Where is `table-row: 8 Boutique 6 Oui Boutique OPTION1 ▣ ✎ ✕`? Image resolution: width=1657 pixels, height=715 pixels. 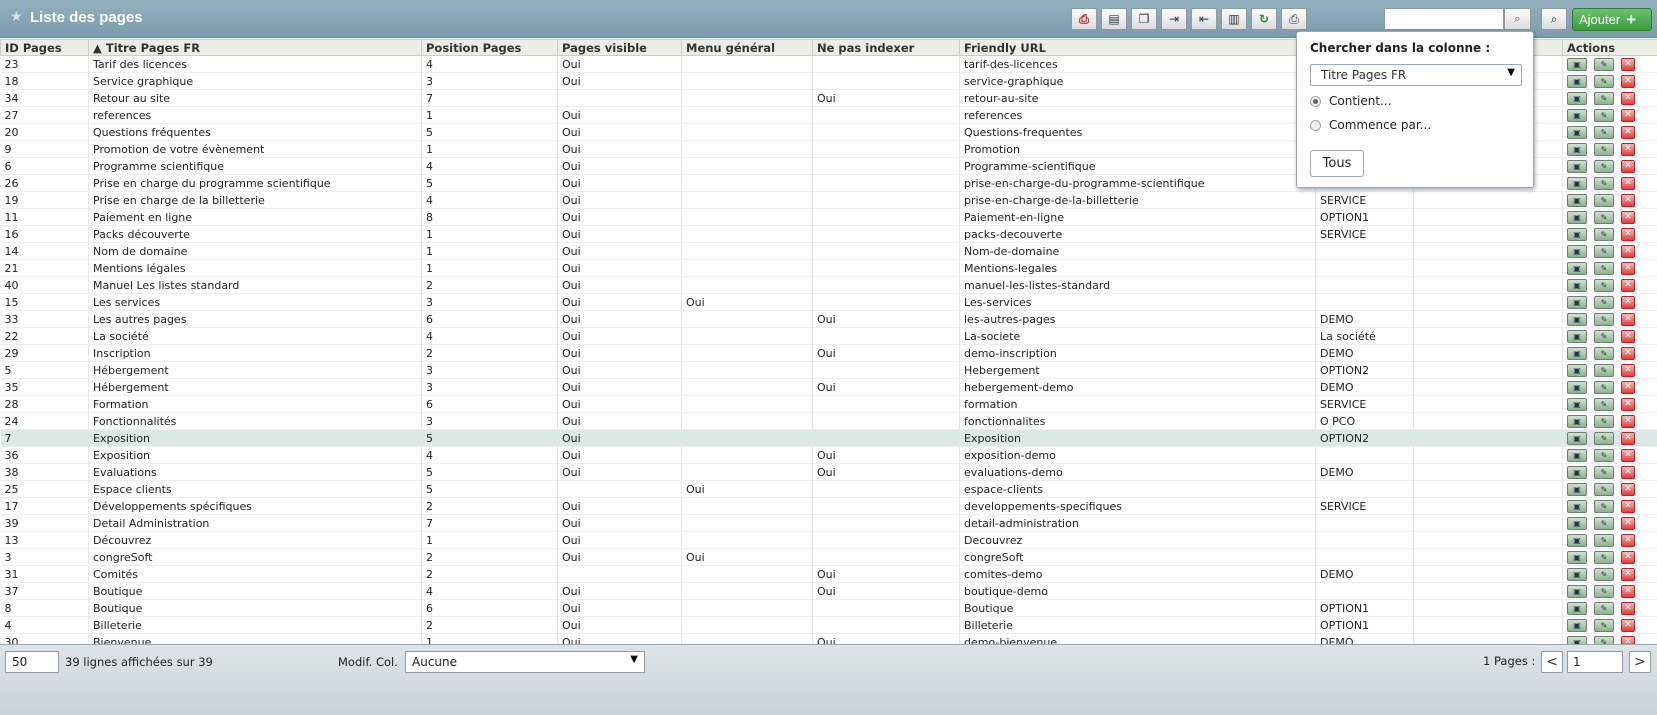
table-row: 8 Boutique 6 Oui Boutique OPTION1 ▣ ✎ ✕ is located at coordinates (828, 608).